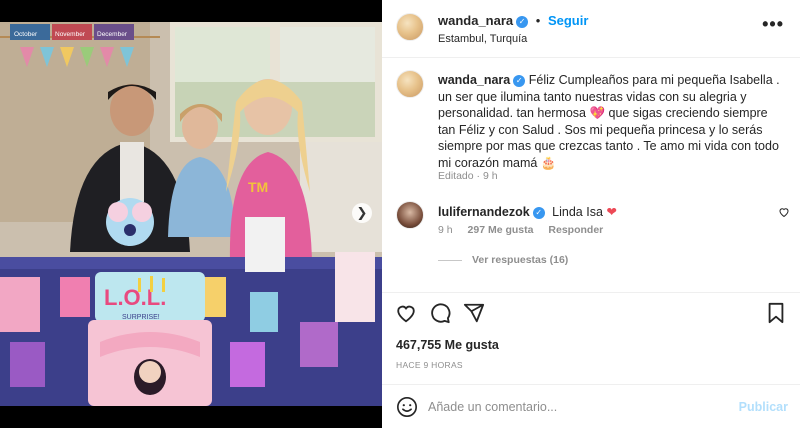 The height and width of the screenshot is (428, 800). I want to click on likes-count: 467,755 Me gusta, so click(447, 345).